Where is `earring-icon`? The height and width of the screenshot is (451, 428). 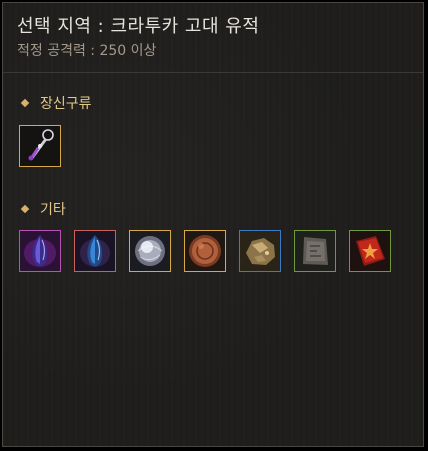 earring-icon is located at coordinates (40, 146).